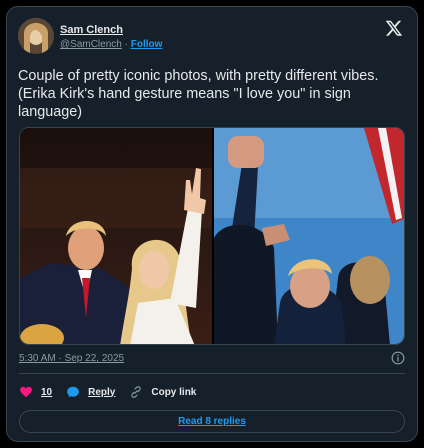 This screenshot has width=424, height=448. Describe the element at coordinates (71, 358) in the screenshot. I see `tweet-timestamp: 5:30 AM · Sep 22, 2025` at that location.